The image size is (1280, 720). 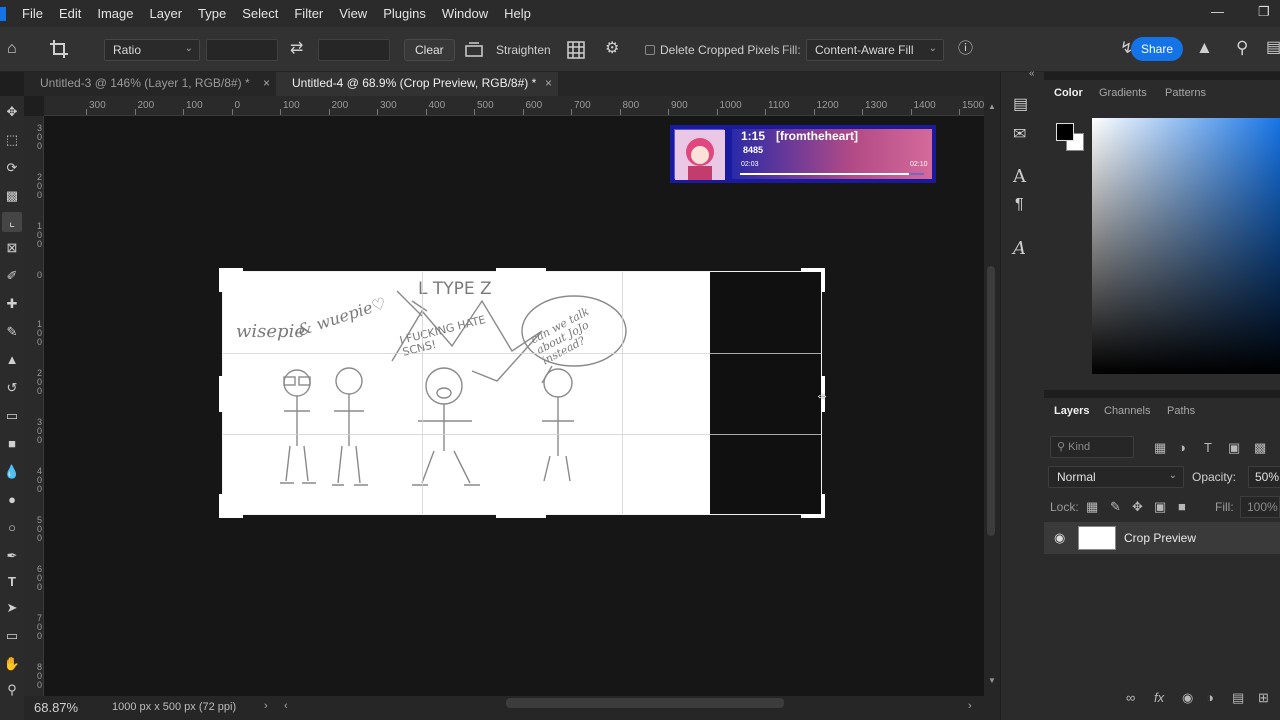 What do you see at coordinates (991, 401) in the screenshot?
I see `vertical-scroll-thumb` at bounding box center [991, 401].